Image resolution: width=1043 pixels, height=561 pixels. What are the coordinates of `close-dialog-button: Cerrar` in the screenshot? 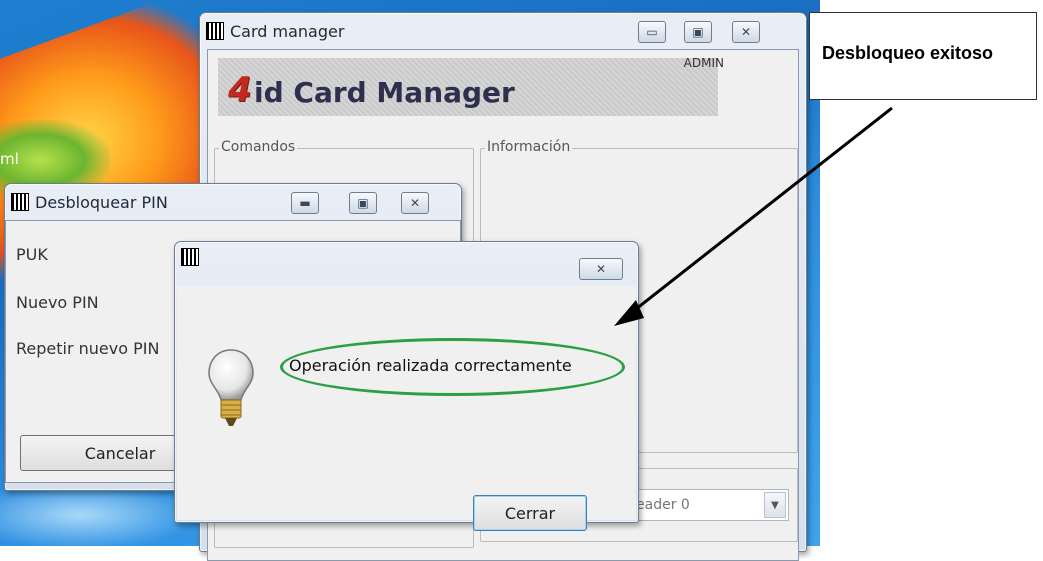 It's located at (530, 513).